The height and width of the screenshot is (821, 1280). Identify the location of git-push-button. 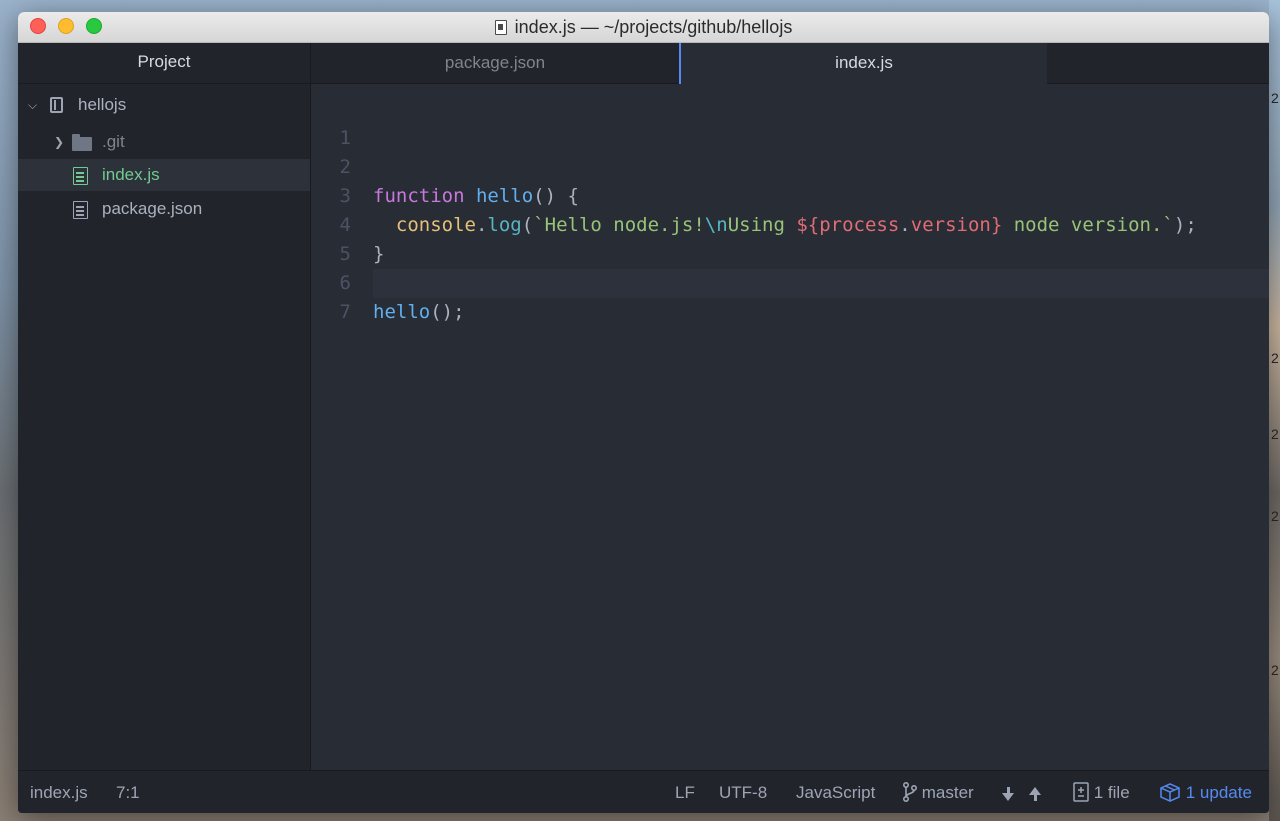
(1035, 792).